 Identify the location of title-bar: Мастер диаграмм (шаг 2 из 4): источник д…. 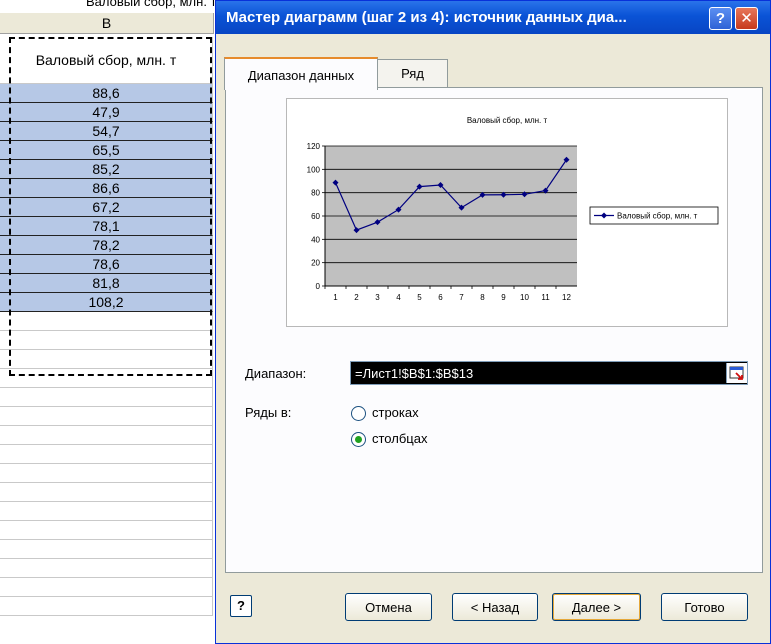
(493, 17).